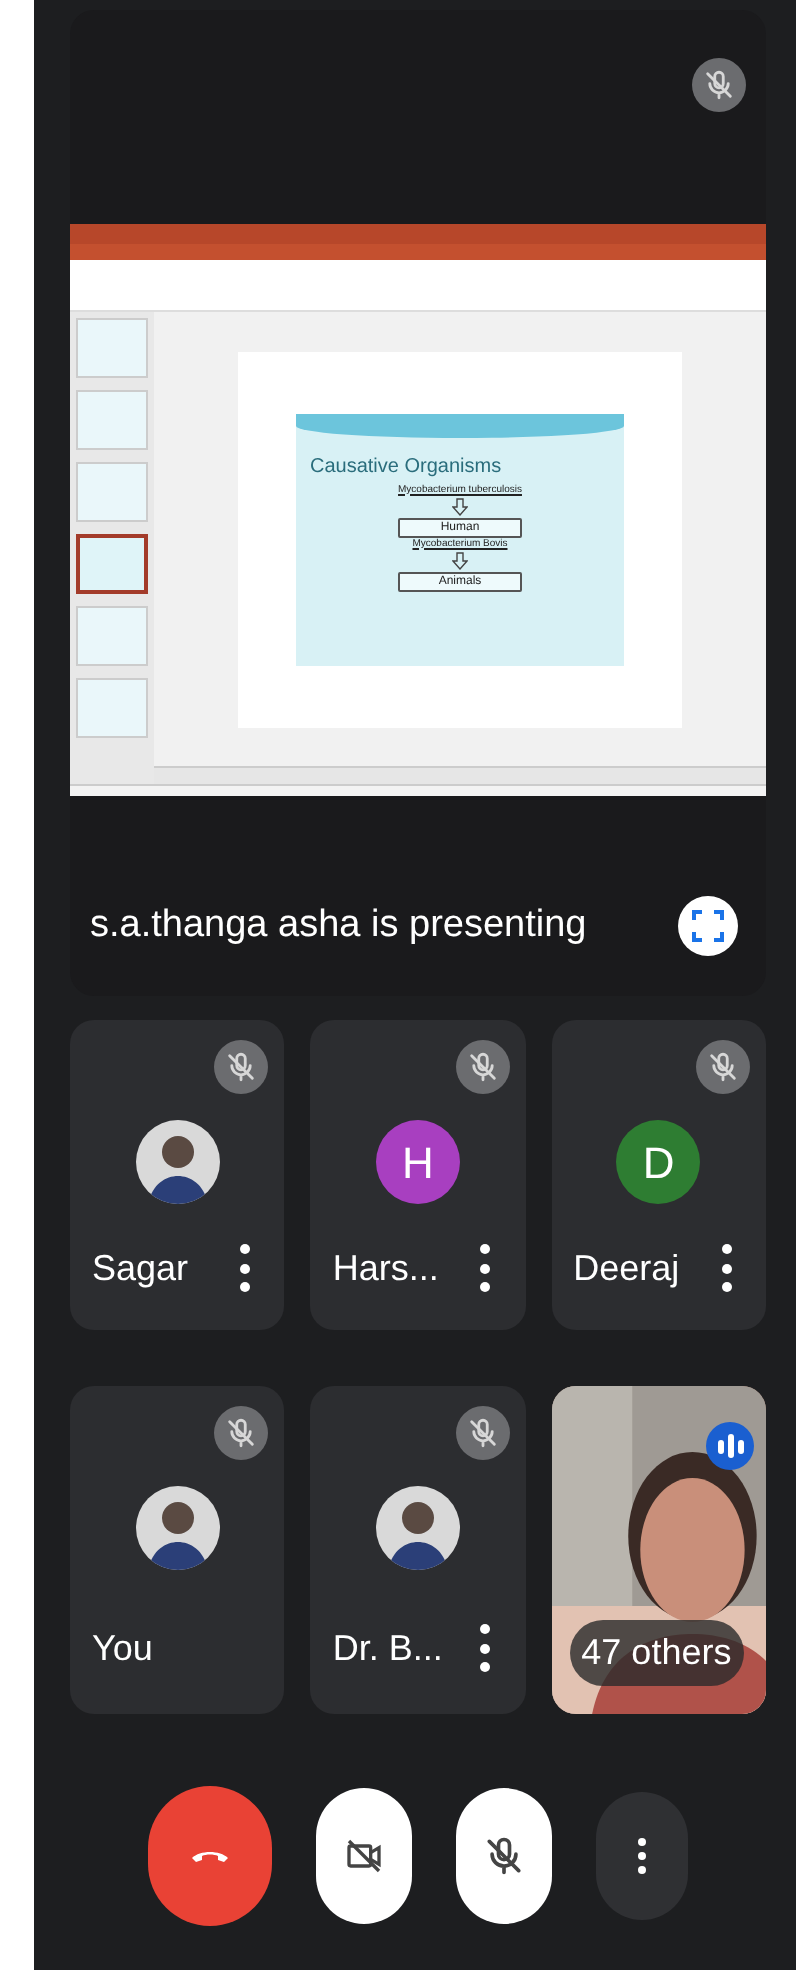  I want to click on fullscreen-button, so click(708, 926).